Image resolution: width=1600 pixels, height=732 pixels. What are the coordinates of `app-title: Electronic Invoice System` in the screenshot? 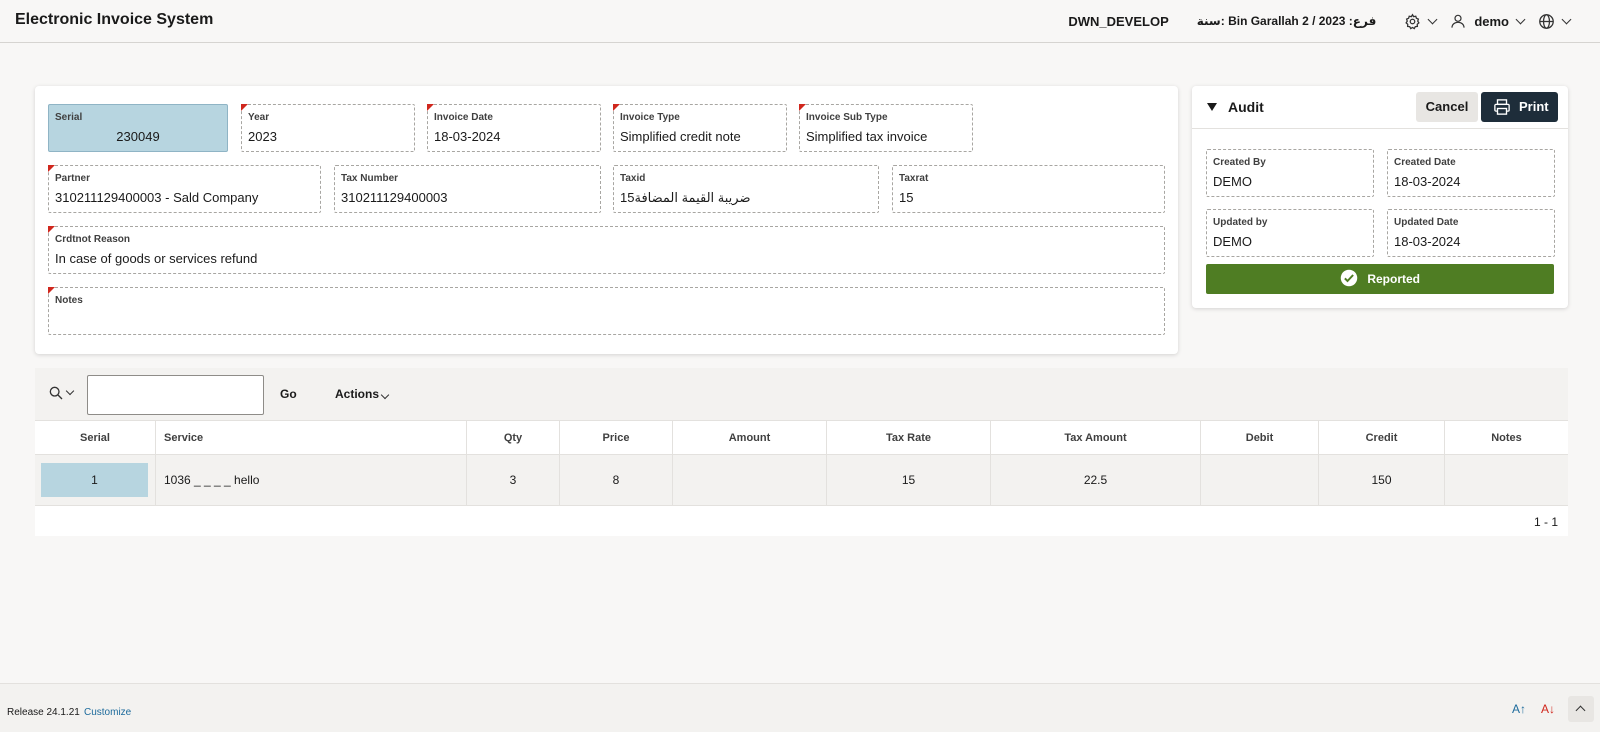 It's located at (114, 20).